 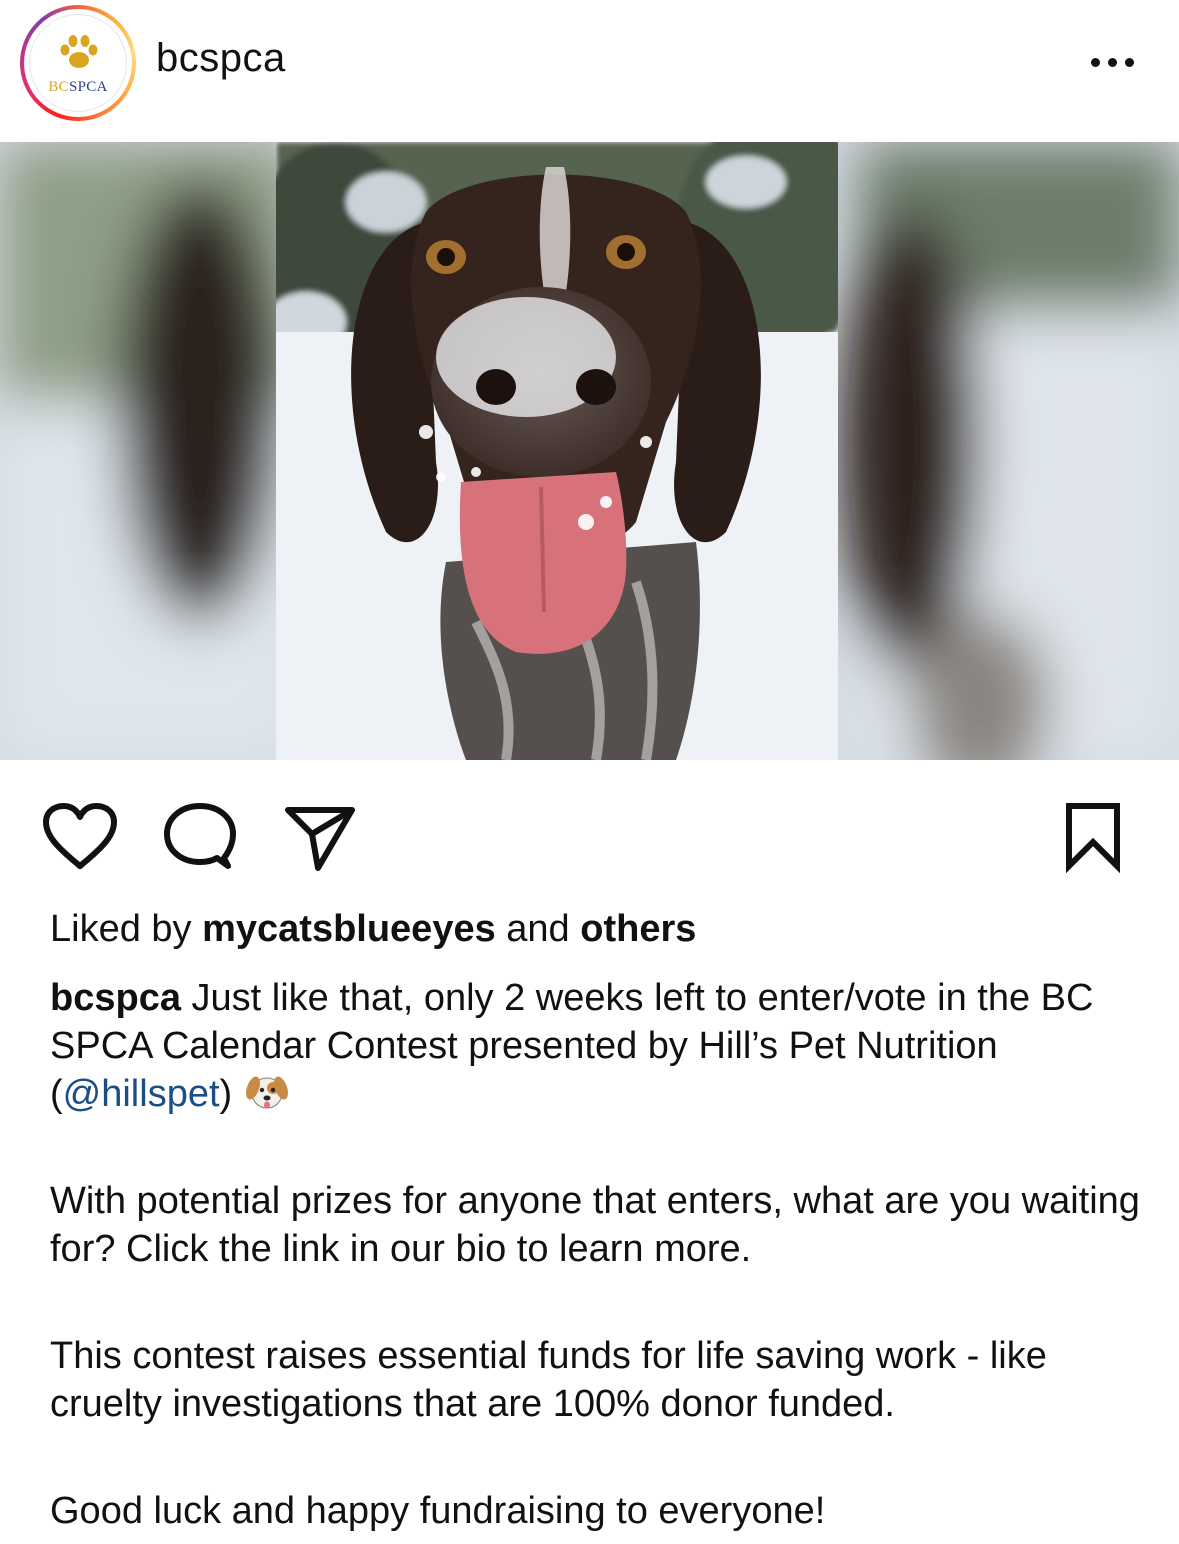 What do you see at coordinates (349, 929) in the screenshot?
I see `liked-by-user: mycatsblueeyes` at bounding box center [349, 929].